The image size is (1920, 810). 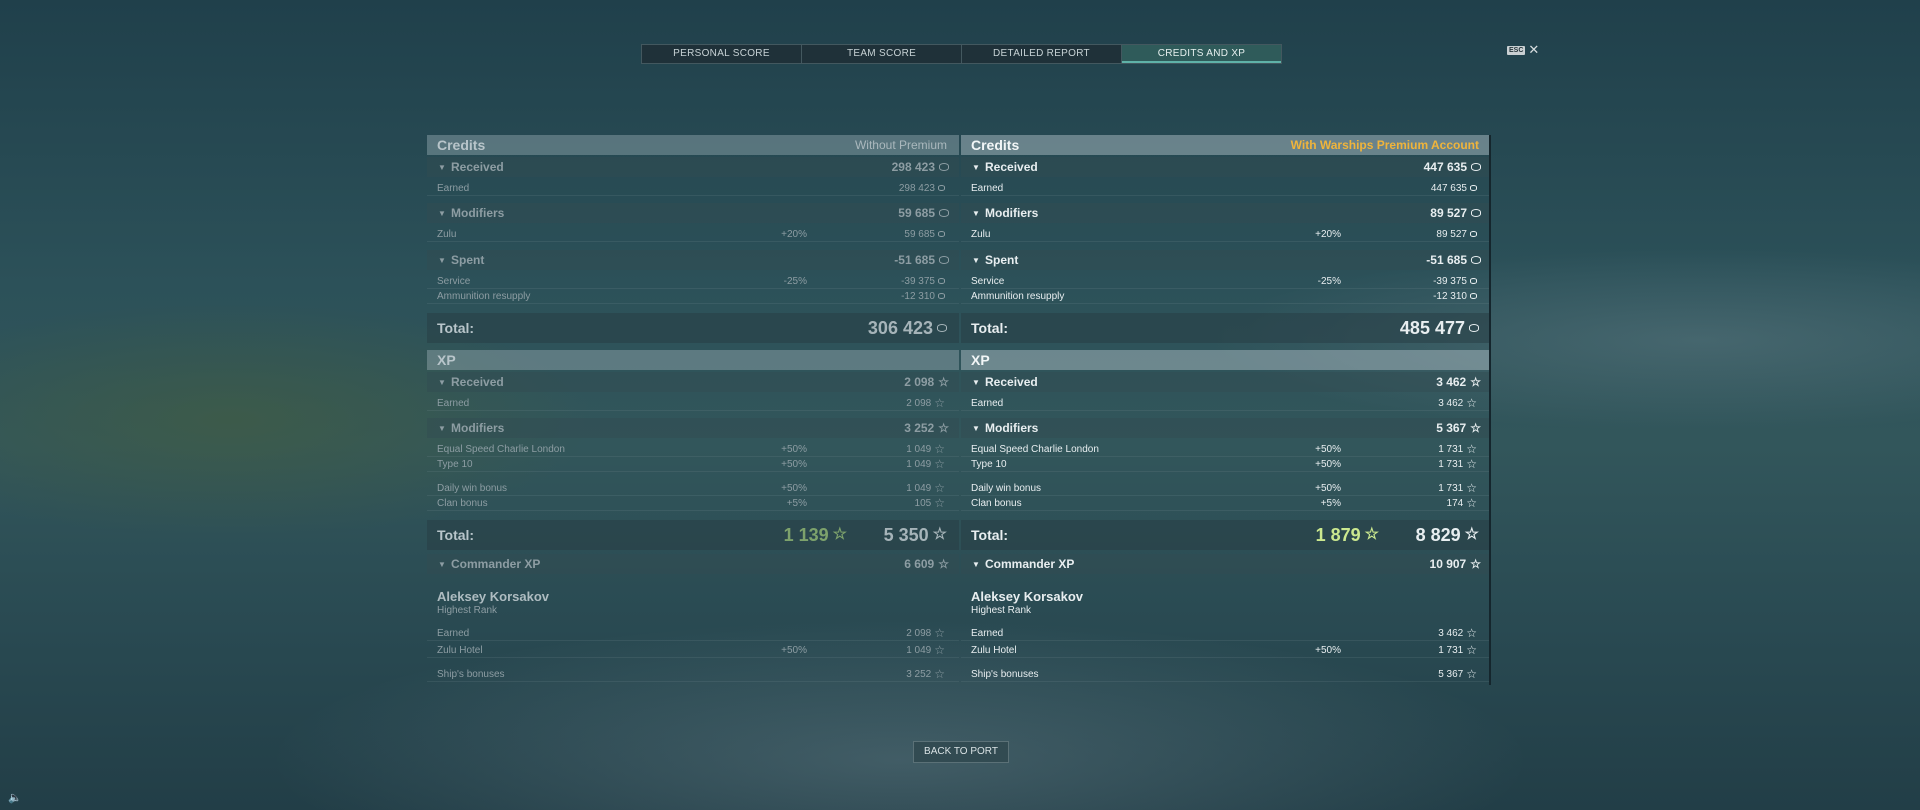 I want to click on commander-rank: Highest Rank, so click(x=467, y=610).